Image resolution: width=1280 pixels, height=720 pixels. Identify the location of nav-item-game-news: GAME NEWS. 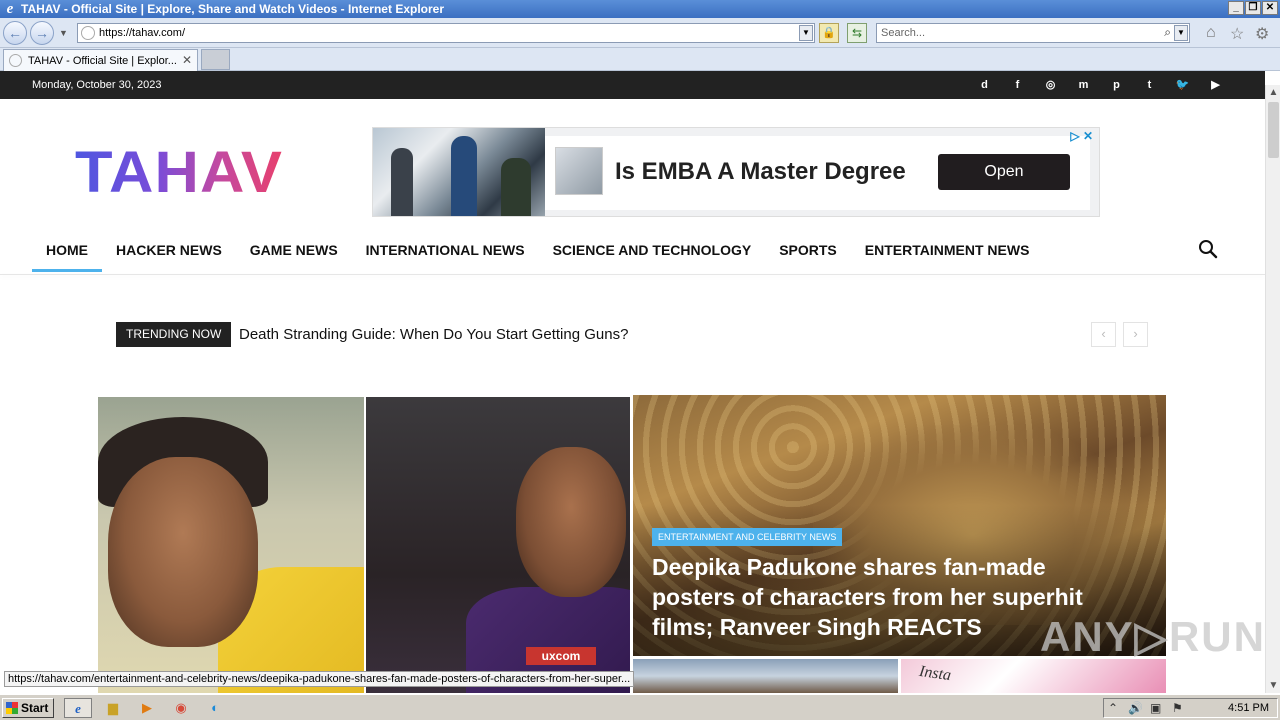
(294, 250).